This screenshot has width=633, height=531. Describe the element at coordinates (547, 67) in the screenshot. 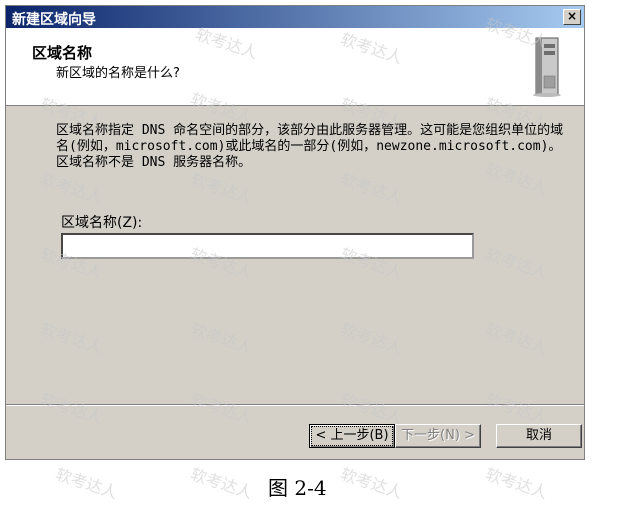

I see `server-tower-icon` at that location.